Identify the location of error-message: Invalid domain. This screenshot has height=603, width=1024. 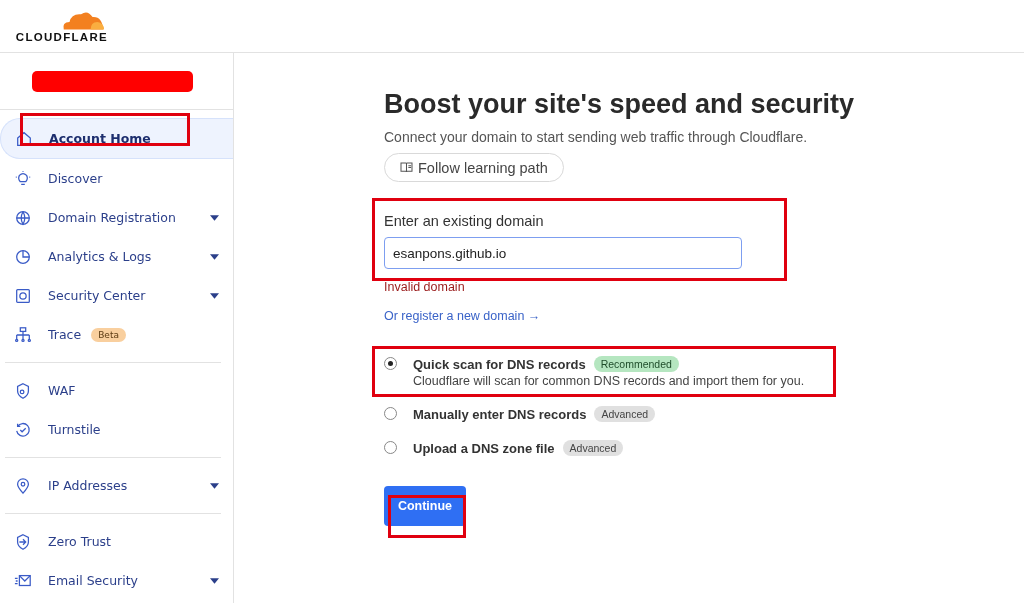
(425, 287).